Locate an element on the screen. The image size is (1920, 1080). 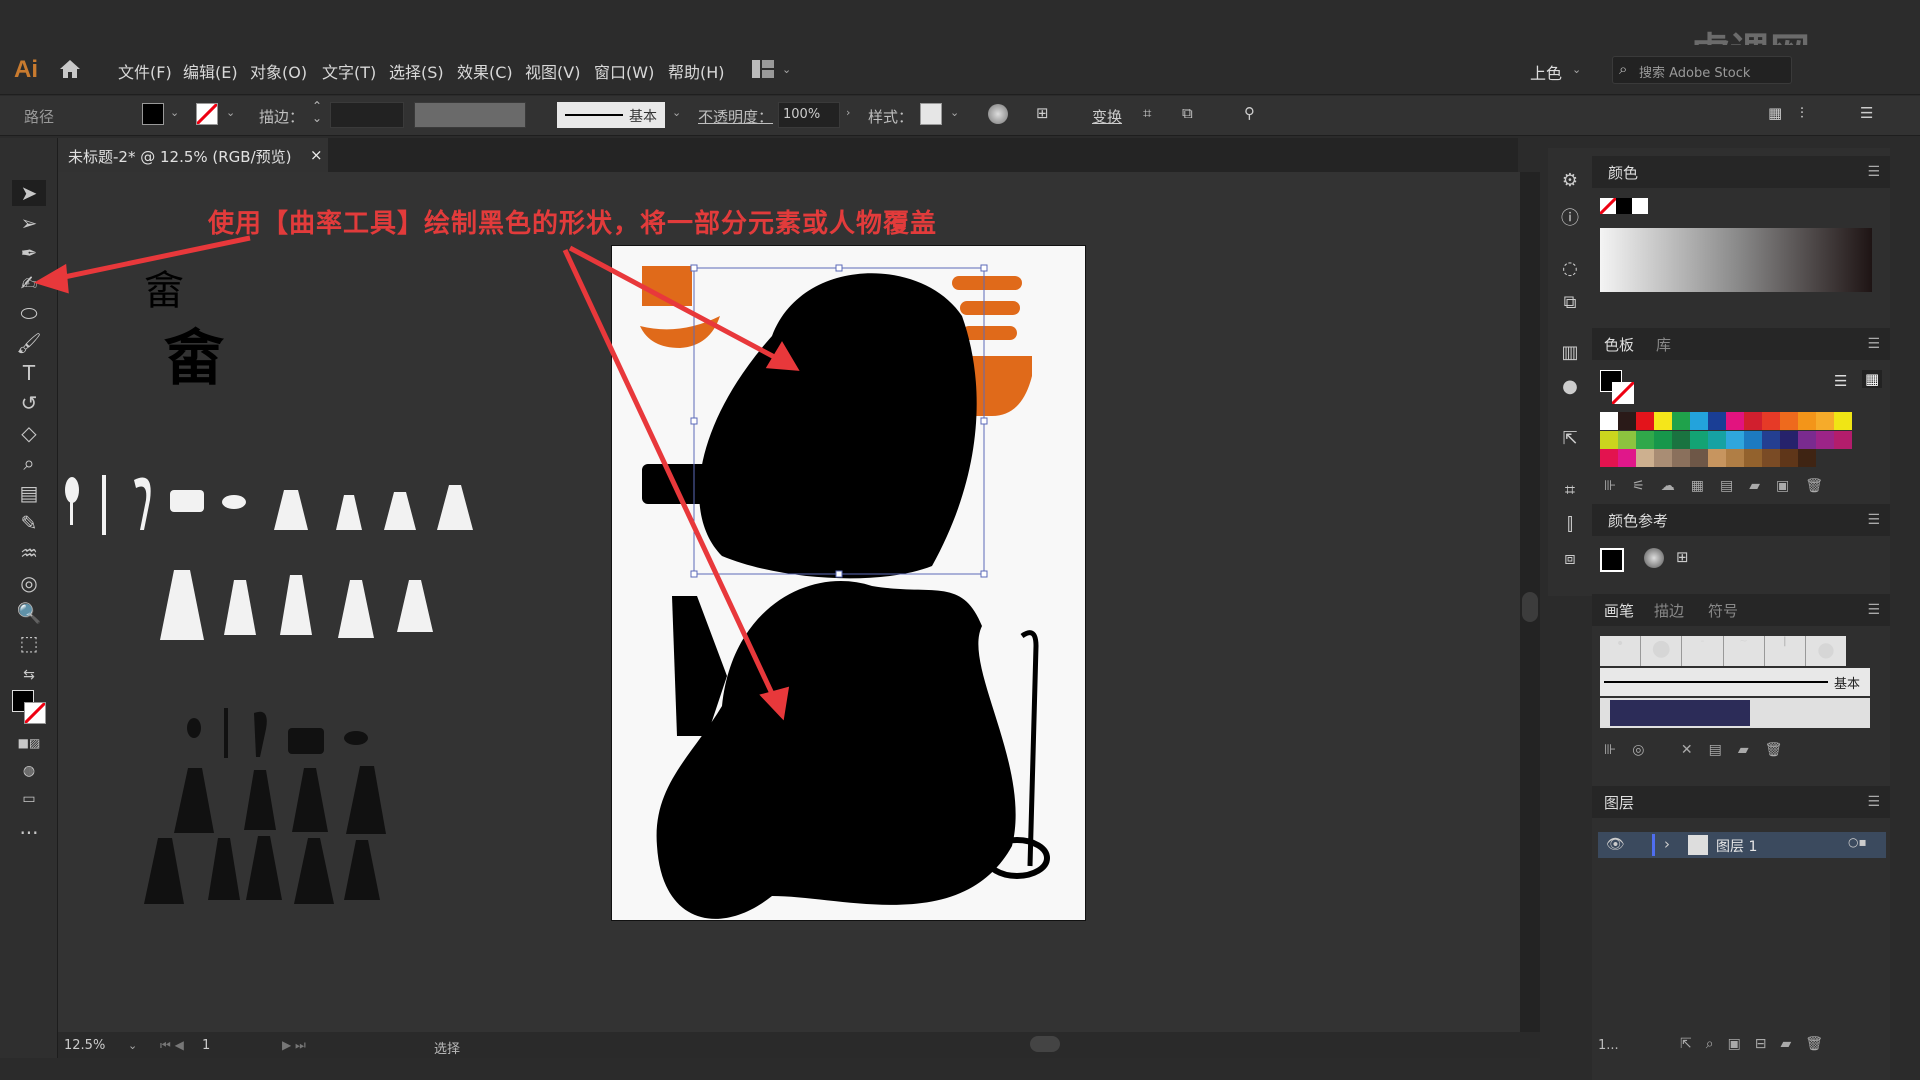
tab-brushes: 画笔 is located at coordinates (1619, 610).